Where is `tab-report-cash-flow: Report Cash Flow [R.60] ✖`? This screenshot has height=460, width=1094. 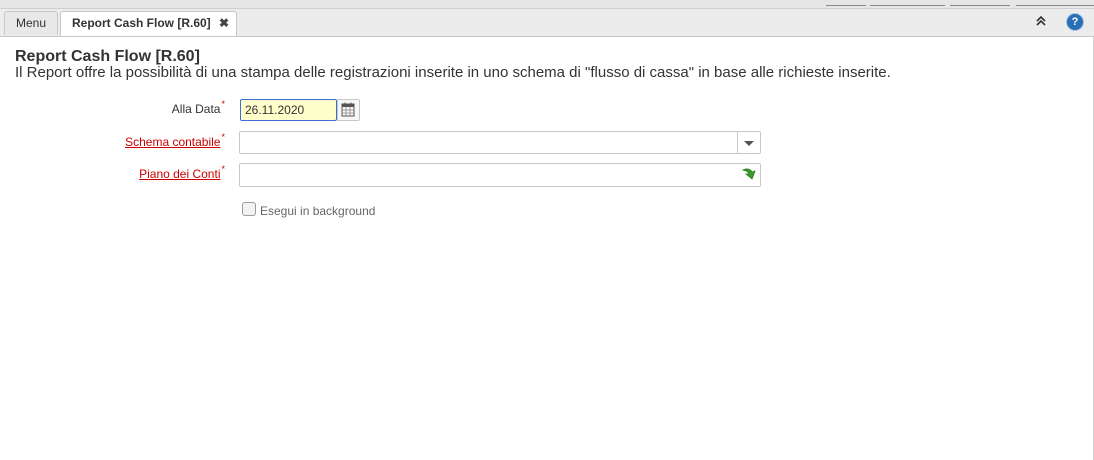 tab-report-cash-flow: Report Cash Flow [R.60] ✖ is located at coordinates (148, 23).